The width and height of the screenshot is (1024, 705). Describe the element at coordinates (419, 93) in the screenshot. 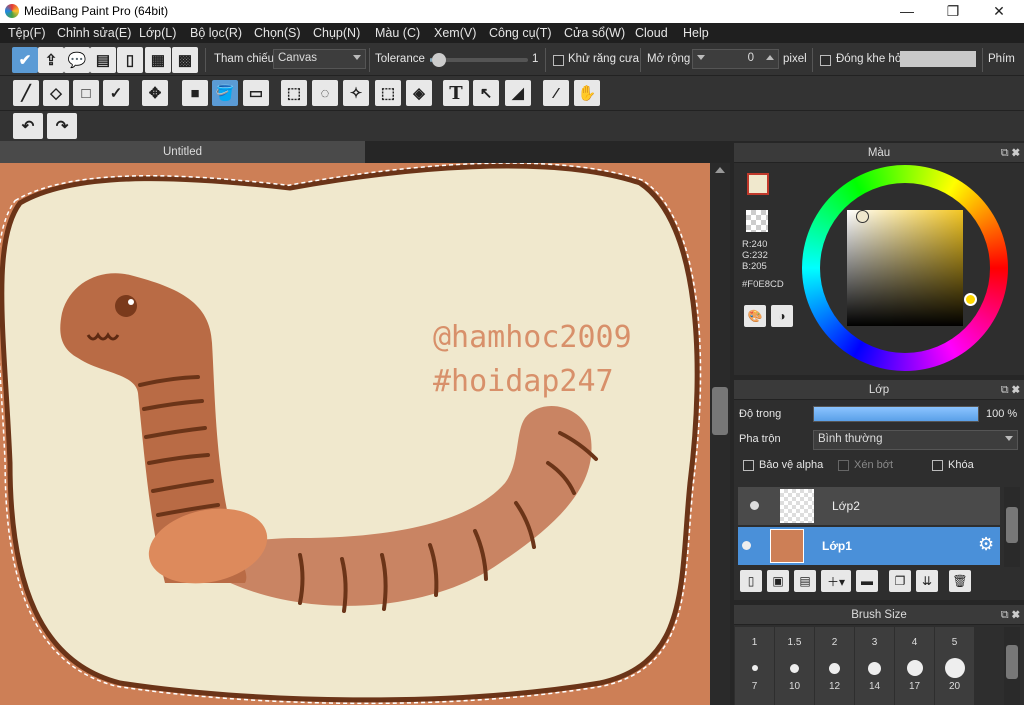

I see `select-eraser-icon: ◈` at that location.